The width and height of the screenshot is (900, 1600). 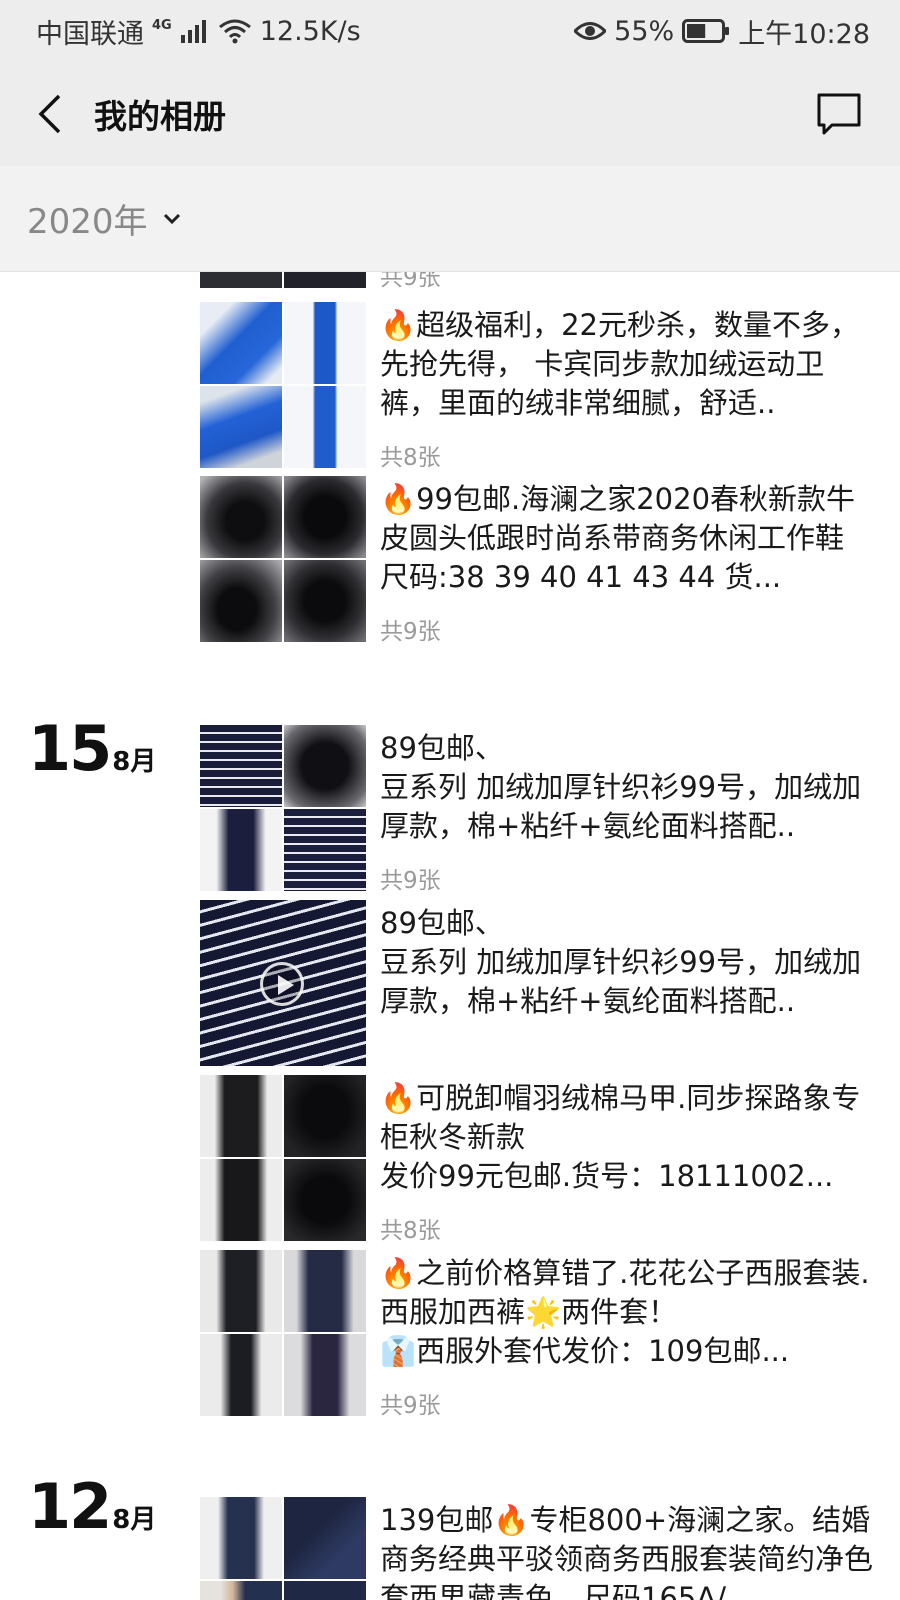 What do you see at coordinates (590, 31) in the screenshot?
I see `eye-icon` at bounding box center [590, 31].